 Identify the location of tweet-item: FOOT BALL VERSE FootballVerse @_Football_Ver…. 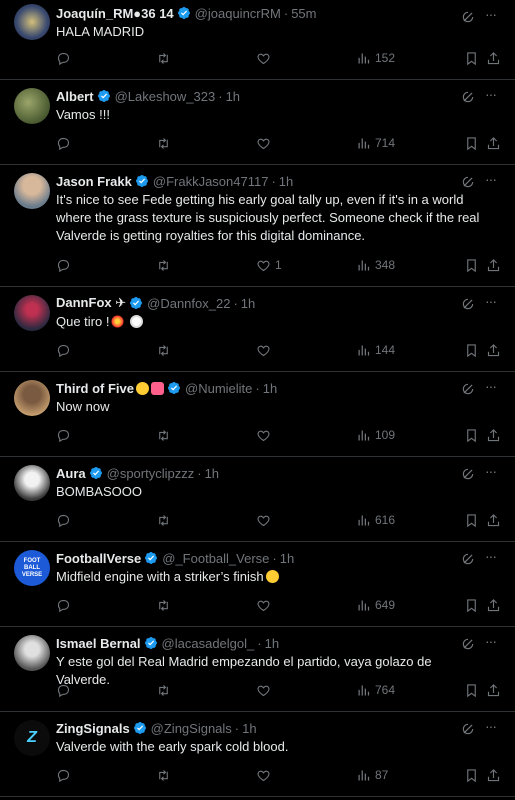
(257, 584).